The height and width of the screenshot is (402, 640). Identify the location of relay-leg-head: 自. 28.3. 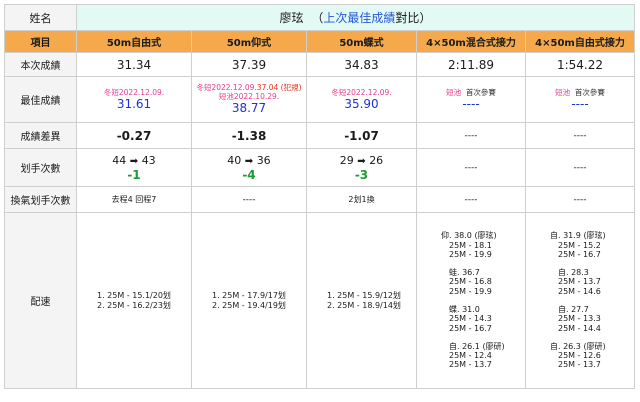
(573, 273).